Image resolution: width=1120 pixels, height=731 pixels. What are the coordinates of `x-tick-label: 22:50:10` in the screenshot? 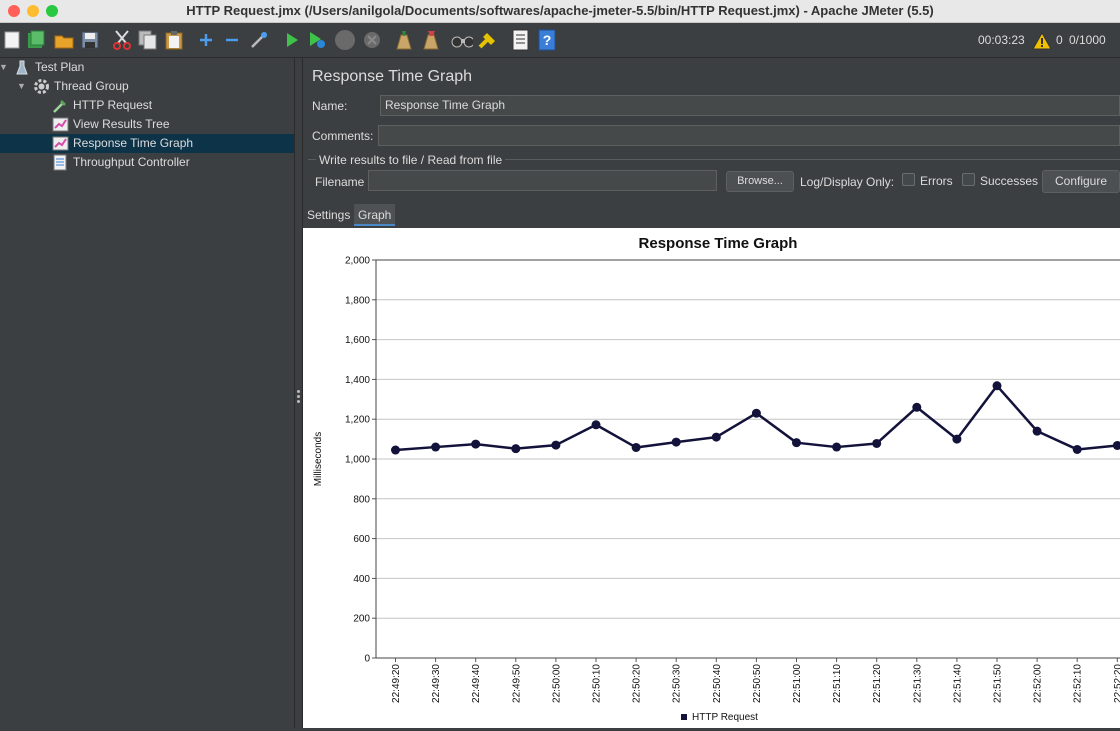 It's located at (597, 683).